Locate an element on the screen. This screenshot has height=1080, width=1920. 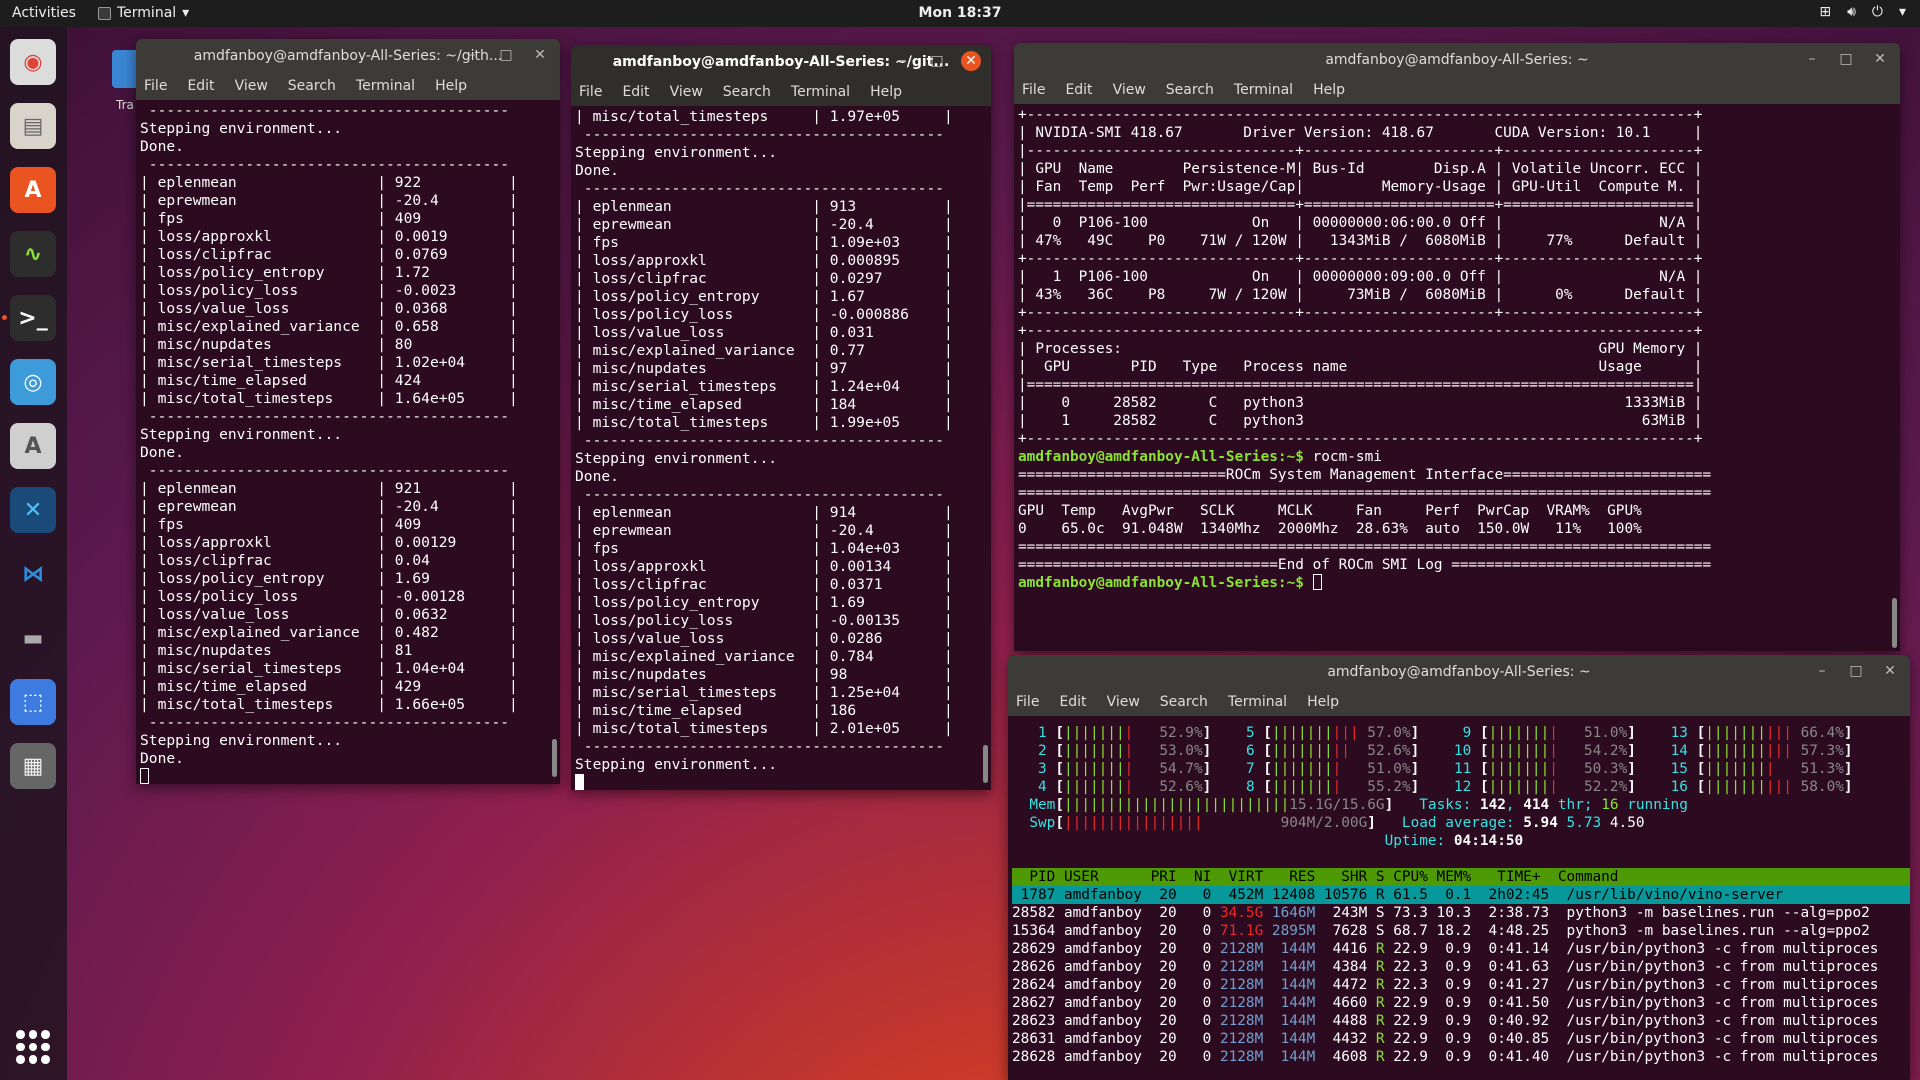
bar-space is located at coordinates (1571, 769).